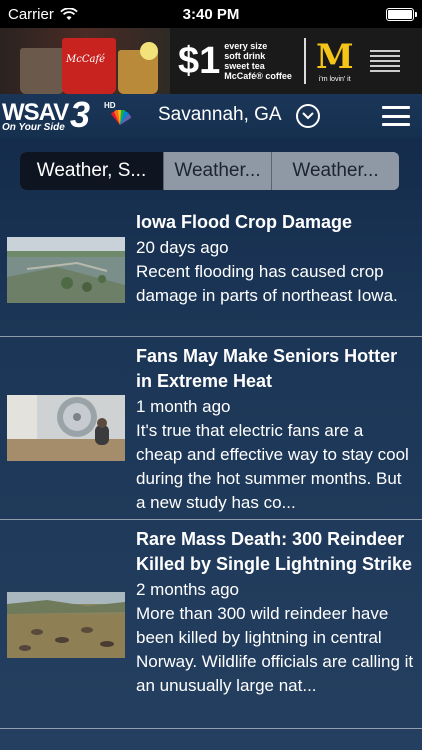  Describe the element at coordinates (244, 66) in the screenshot. I see `ad-line: sweet tea` at that location.